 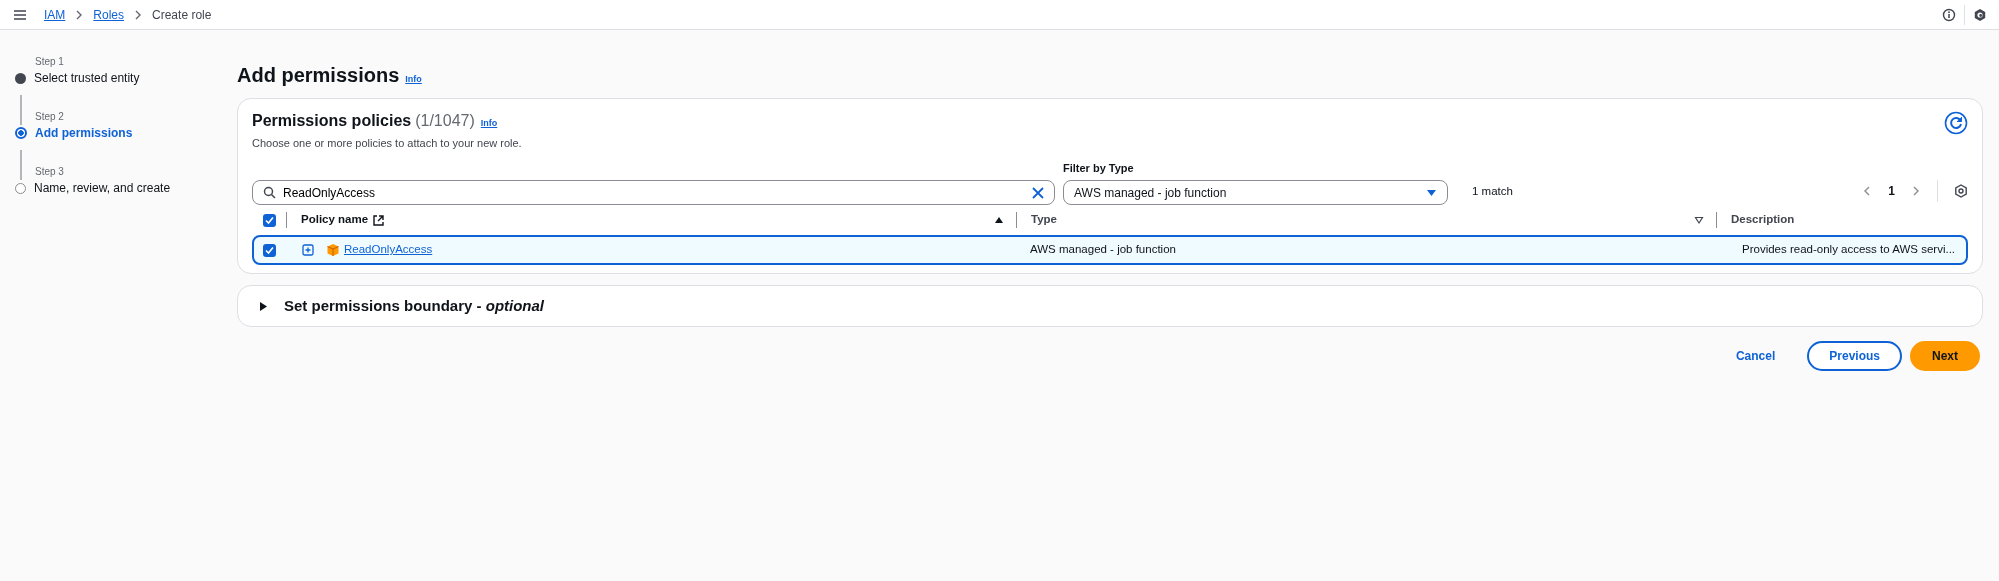 I want to click on step-label: Select trusted entity, so click(x=87, y=78).